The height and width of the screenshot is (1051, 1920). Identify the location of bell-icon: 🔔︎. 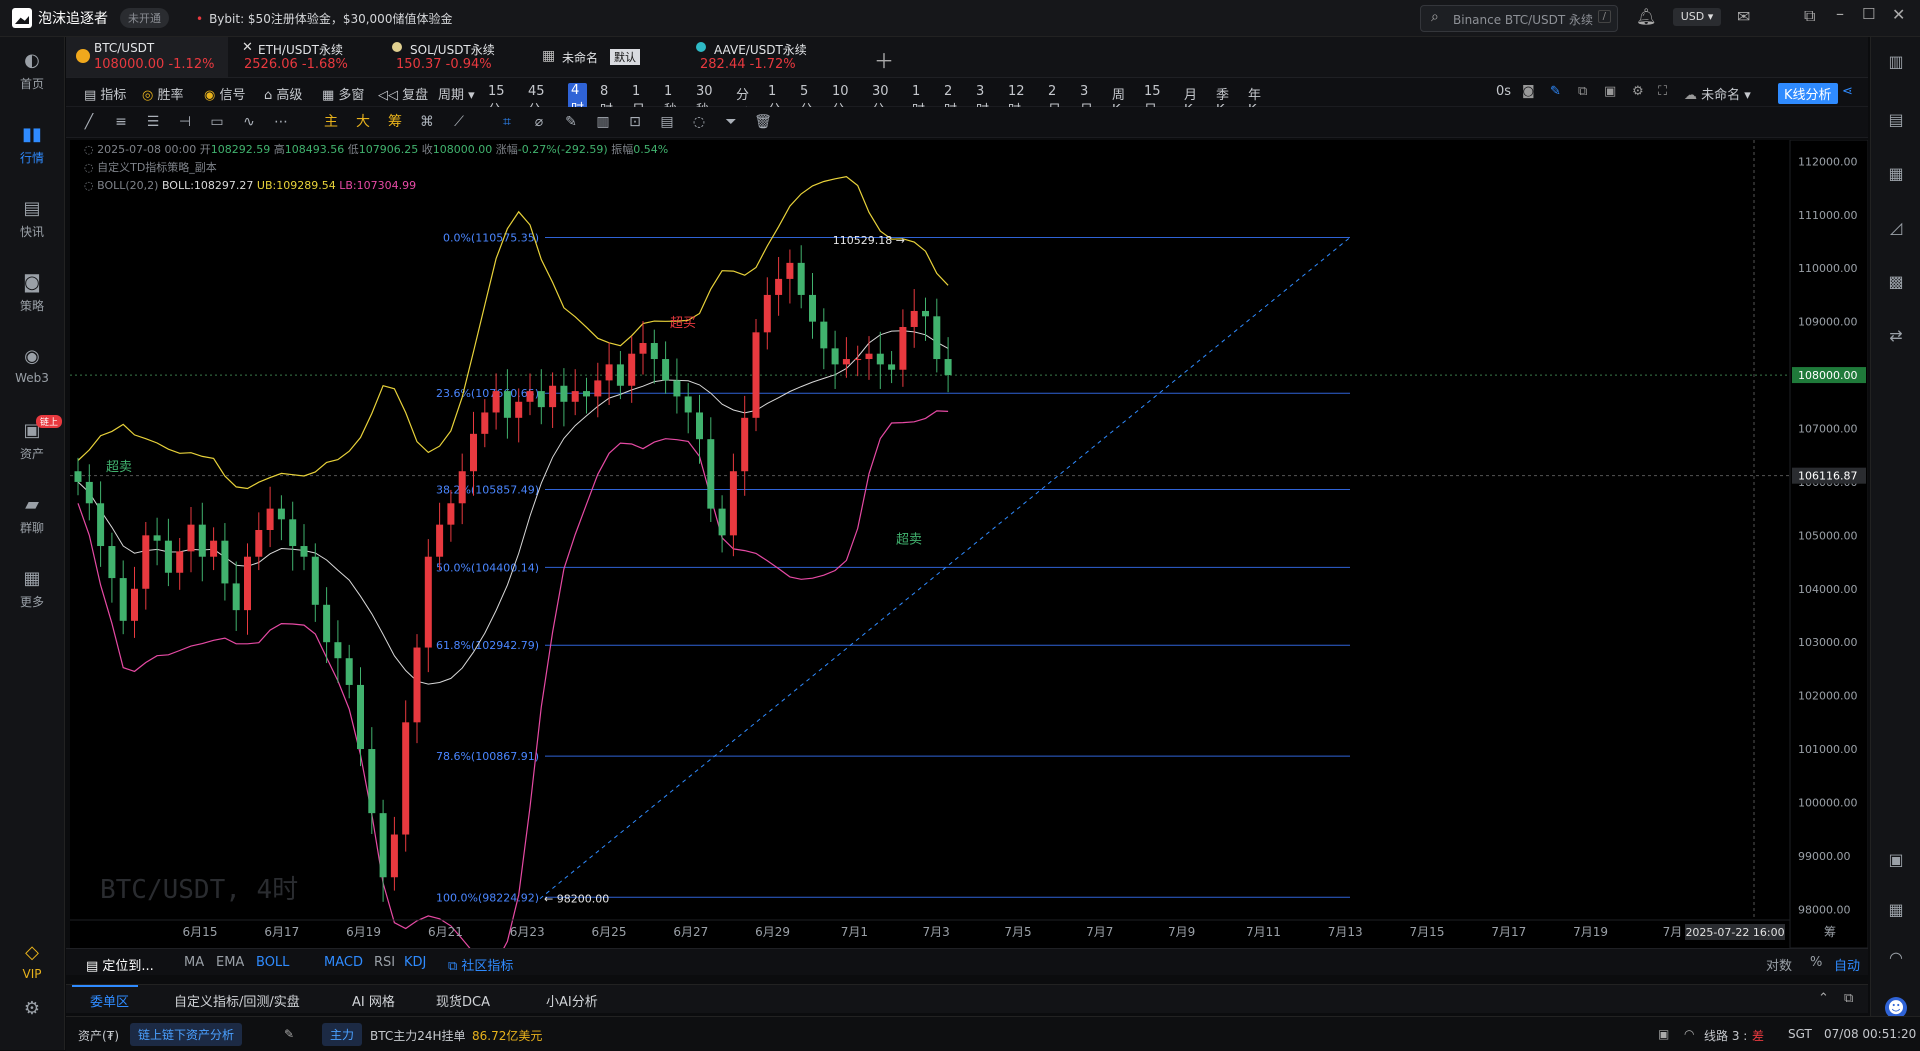
(1646, 16).